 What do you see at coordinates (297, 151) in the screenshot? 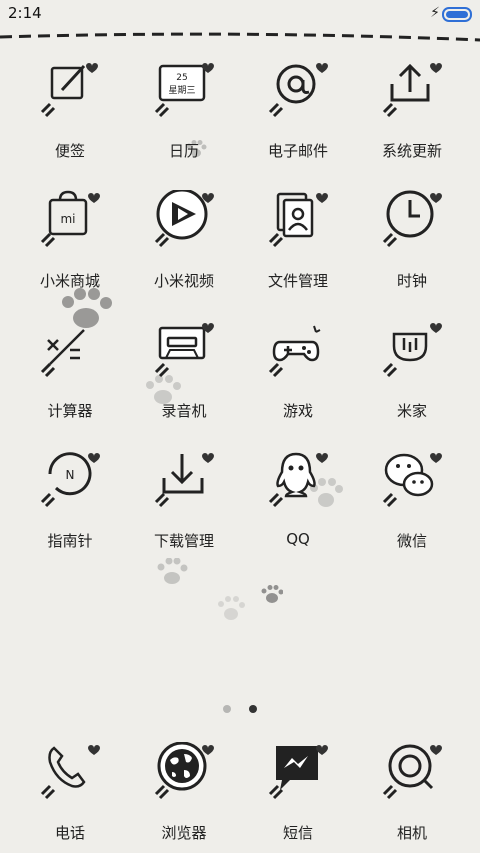
I see `app-label: 电子邮件` at bounding box center [297, 151].